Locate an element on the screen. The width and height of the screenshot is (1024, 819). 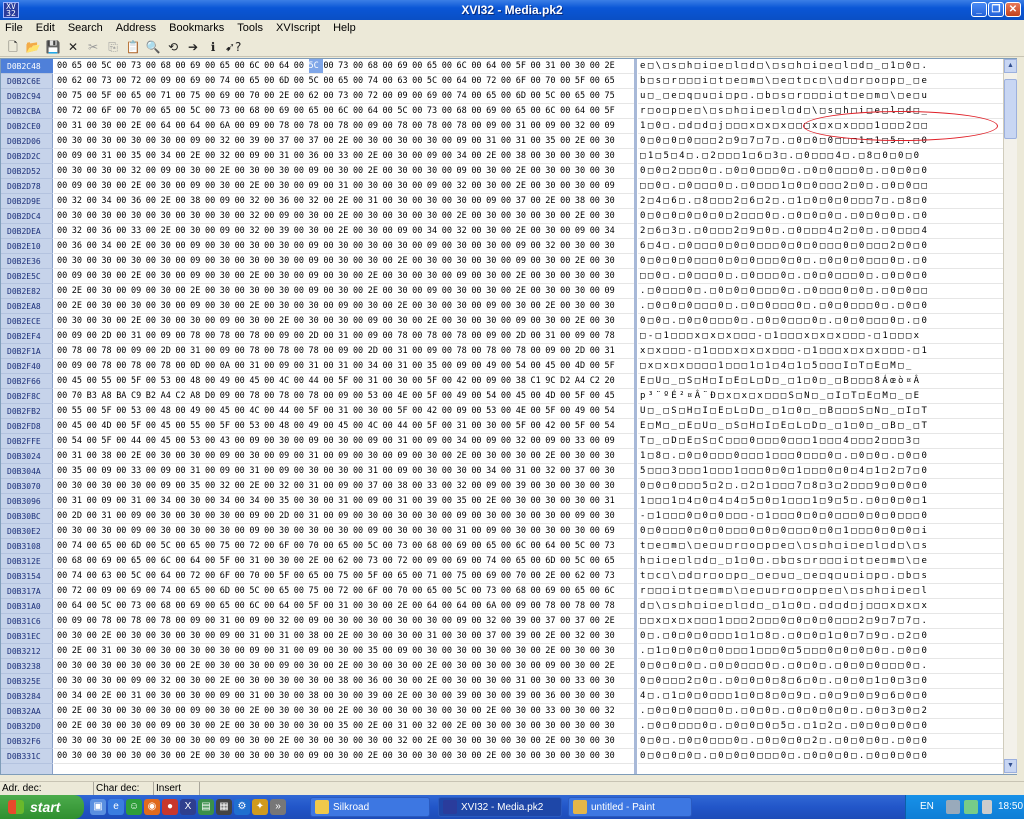
task-xvi32: XVI32 - Media.pk2 is located at coordinates (500, 807).